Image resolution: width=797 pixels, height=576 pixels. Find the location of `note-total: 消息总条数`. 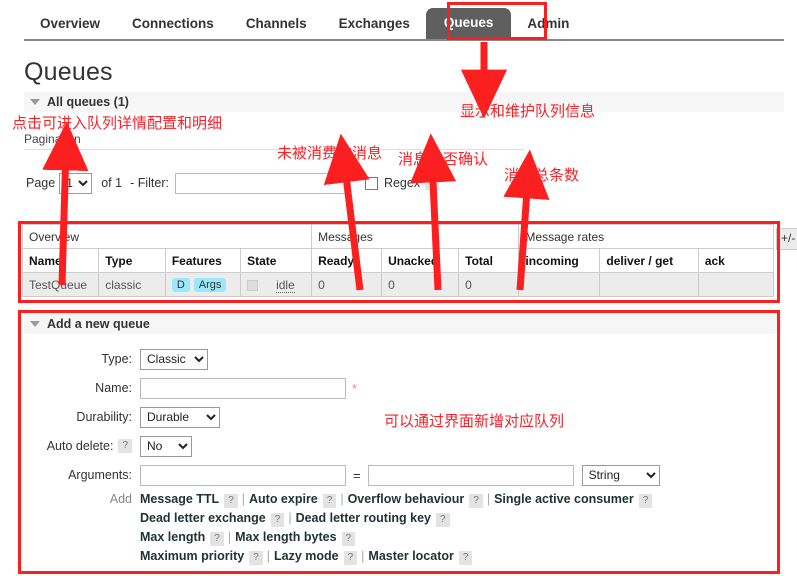

note-total: 消息总条数 is located at coordinates (542, 175).